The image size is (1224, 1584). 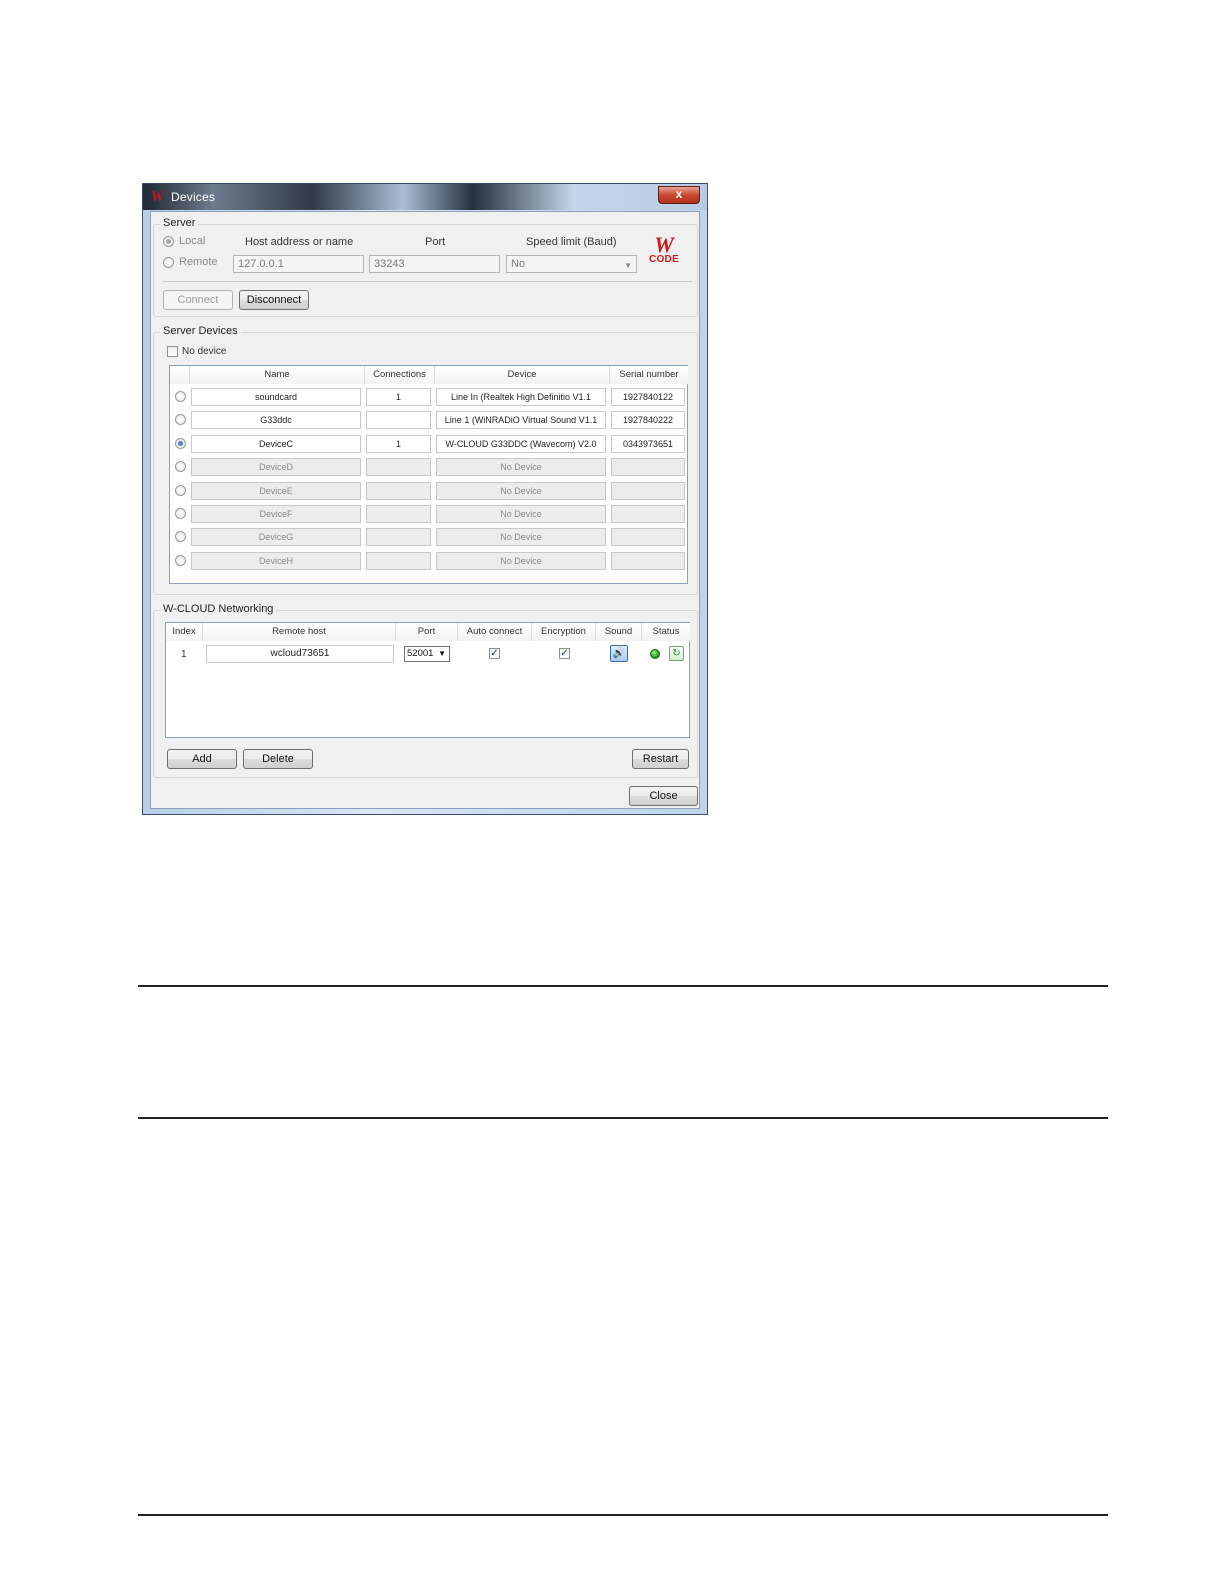 What do you see at coordinates (521, 397) in the screenshot?
I see `device-cell-device: Line In (Realtek High Definitio V1.1` at bounding box center [521, 397].